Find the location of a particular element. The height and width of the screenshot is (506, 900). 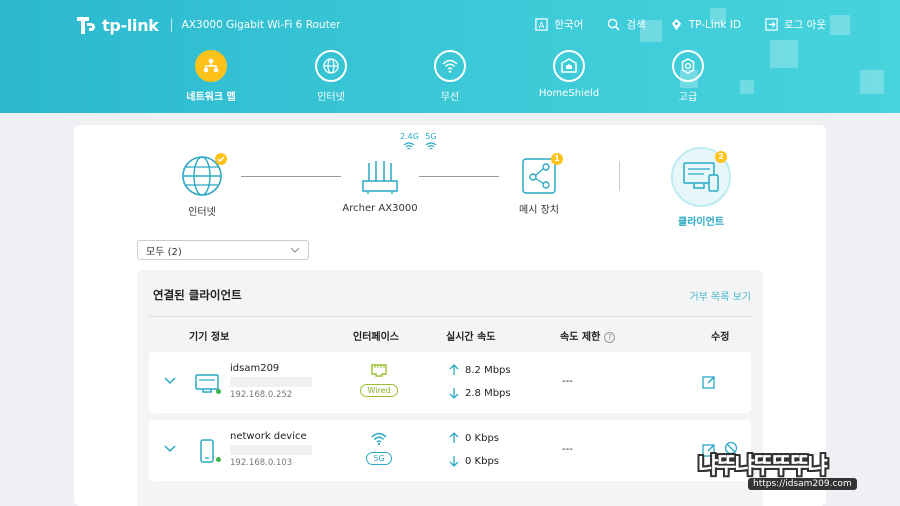

topology-clients: 2 클라이언트 is located at coordinates (701, 187).